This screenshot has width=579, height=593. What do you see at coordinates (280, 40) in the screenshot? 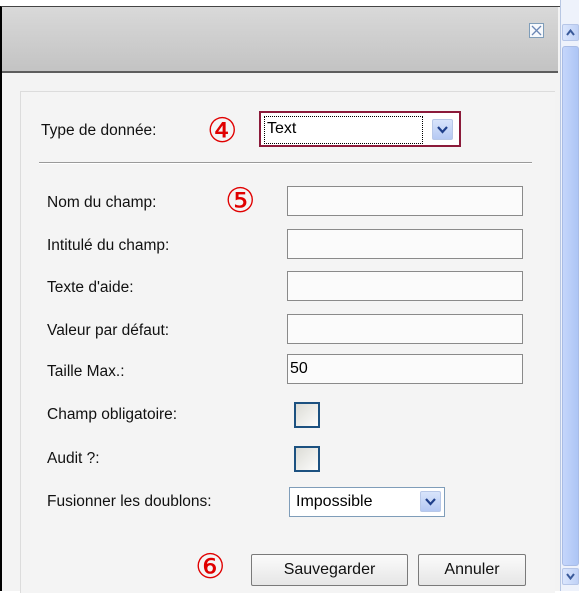
I see `dialog-titlebar` at bounding box center [280, 40].